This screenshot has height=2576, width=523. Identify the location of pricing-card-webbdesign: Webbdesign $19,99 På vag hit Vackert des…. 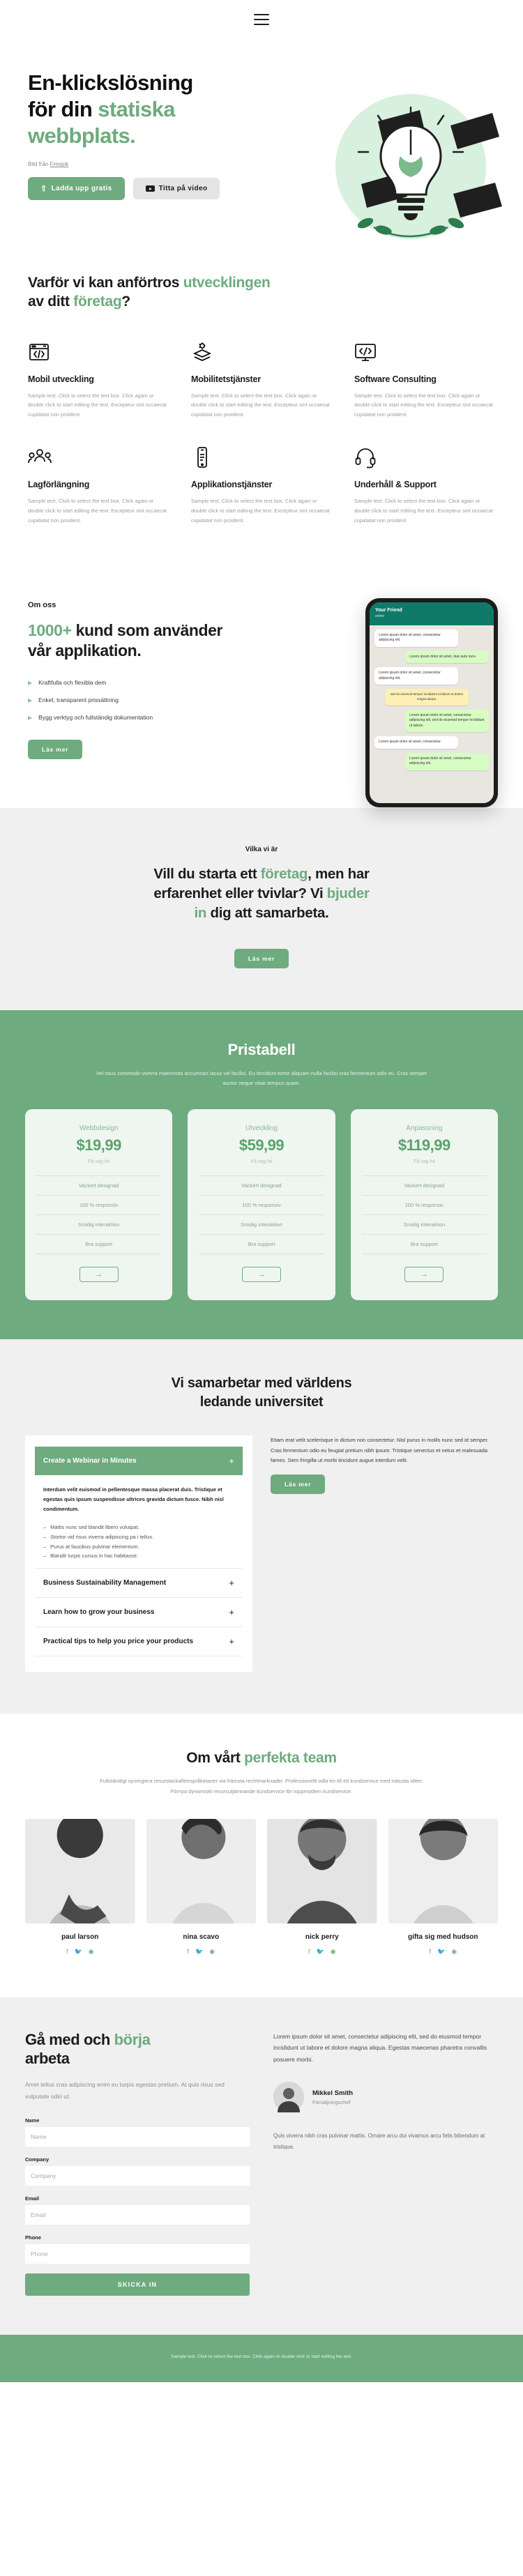
(99, 1205).